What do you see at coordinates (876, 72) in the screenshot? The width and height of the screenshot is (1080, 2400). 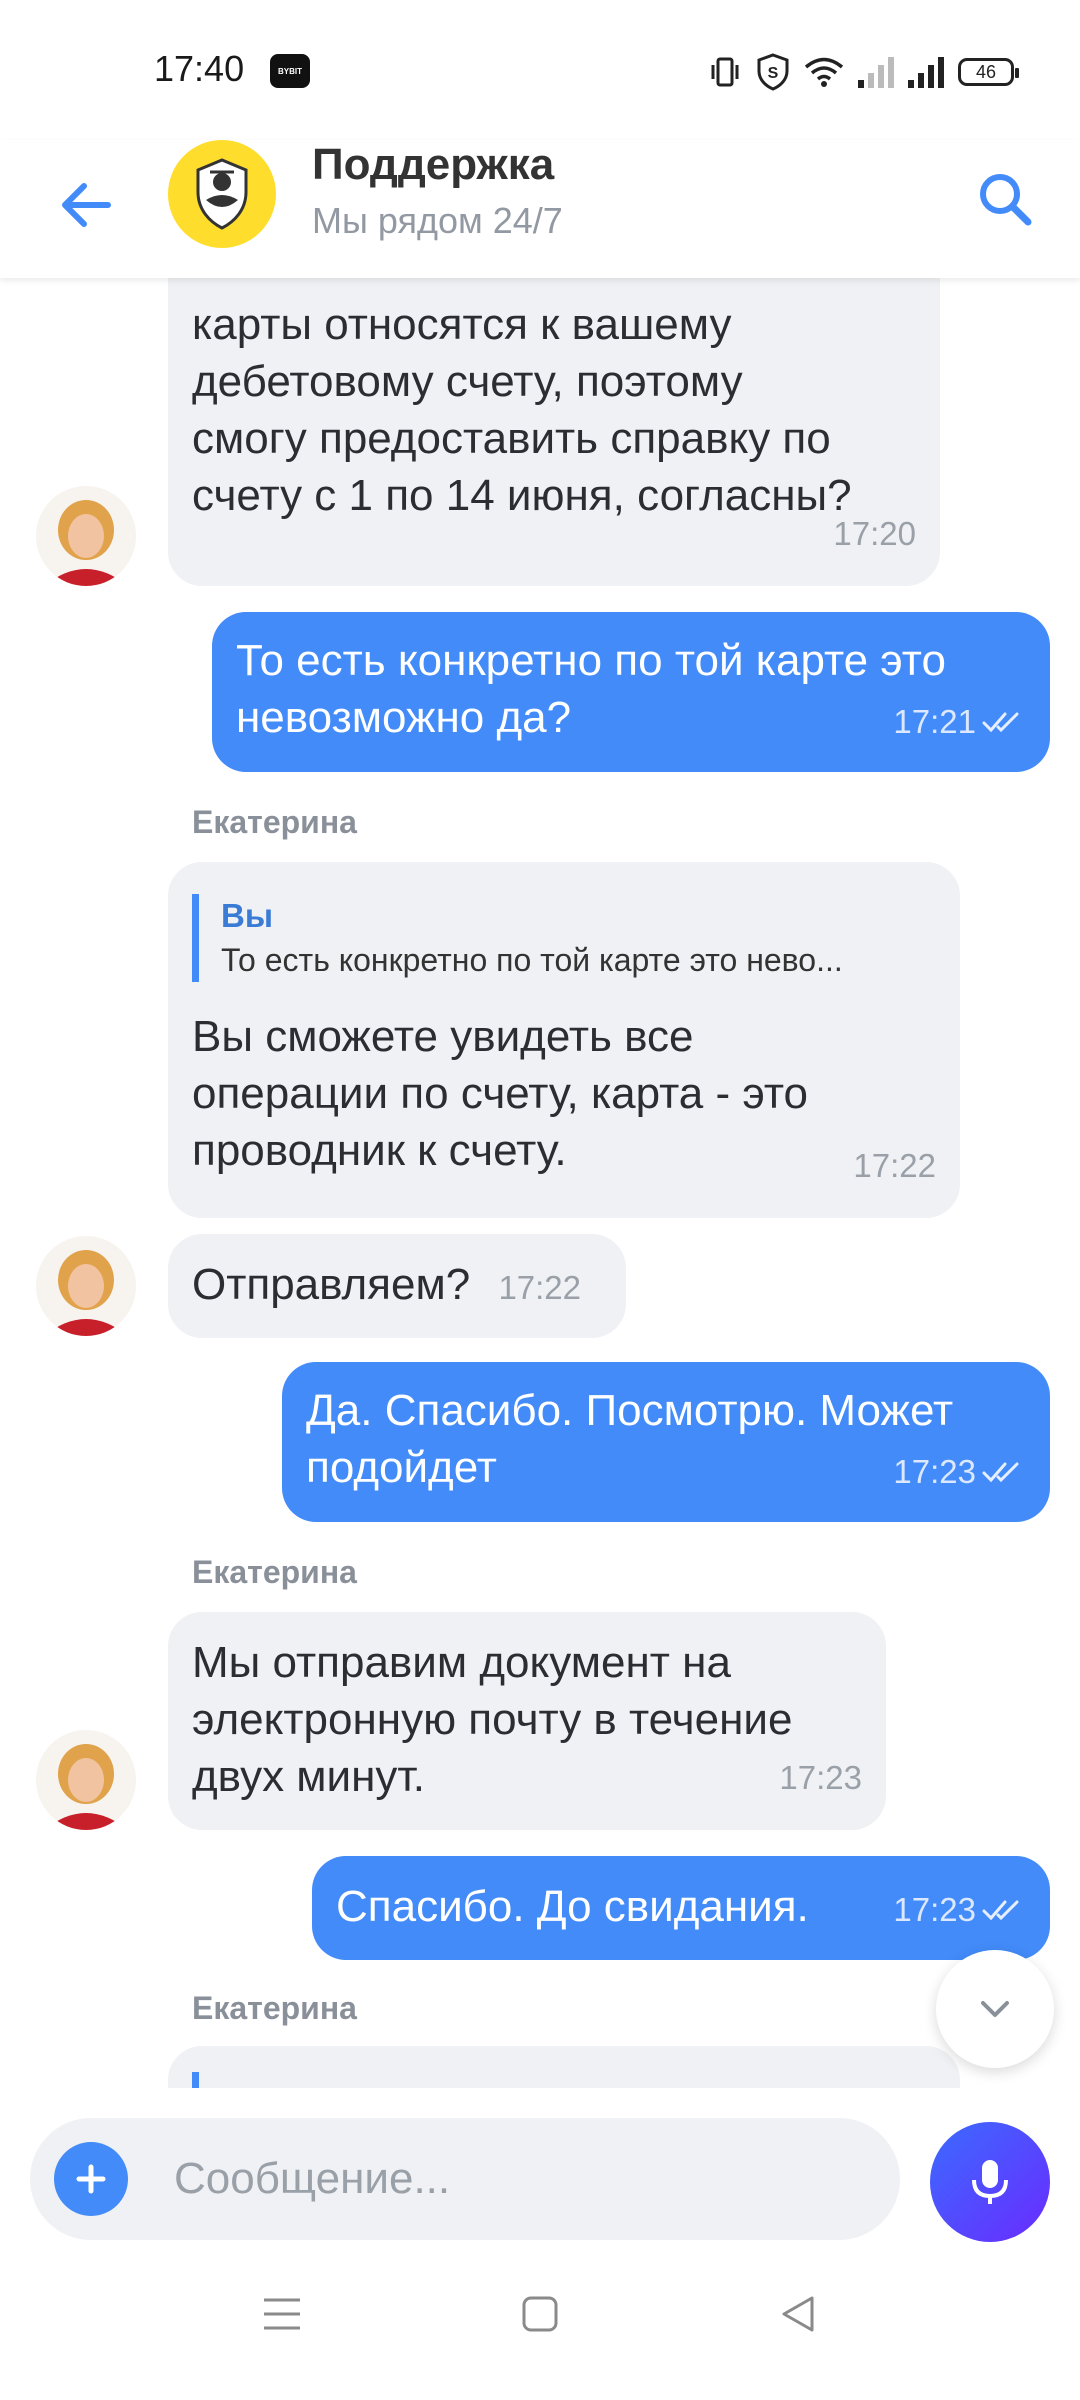 I see `signal-weak-icon` at bounding box center [876, 72].